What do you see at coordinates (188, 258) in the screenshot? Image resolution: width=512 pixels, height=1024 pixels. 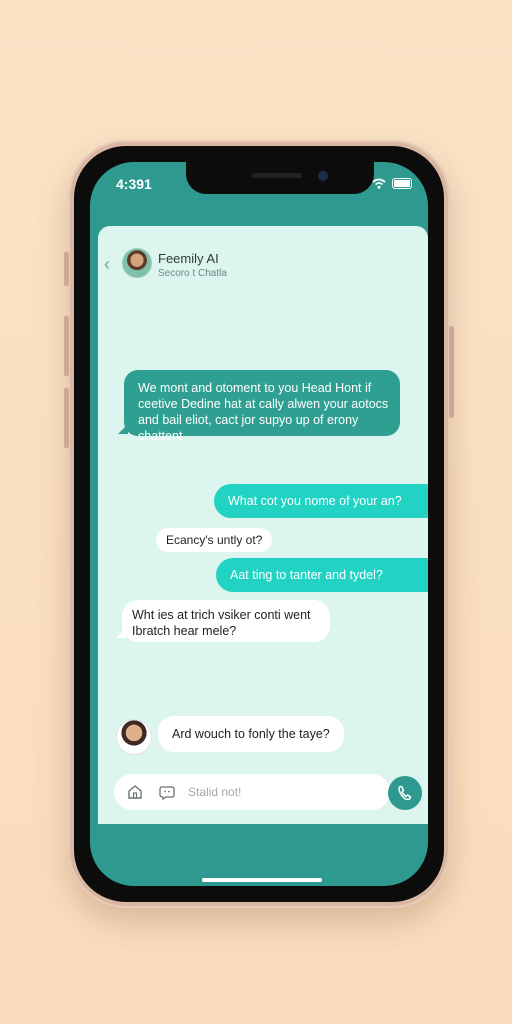 I see `contact-name: Feemily AI` at bounding box center [188, 258].